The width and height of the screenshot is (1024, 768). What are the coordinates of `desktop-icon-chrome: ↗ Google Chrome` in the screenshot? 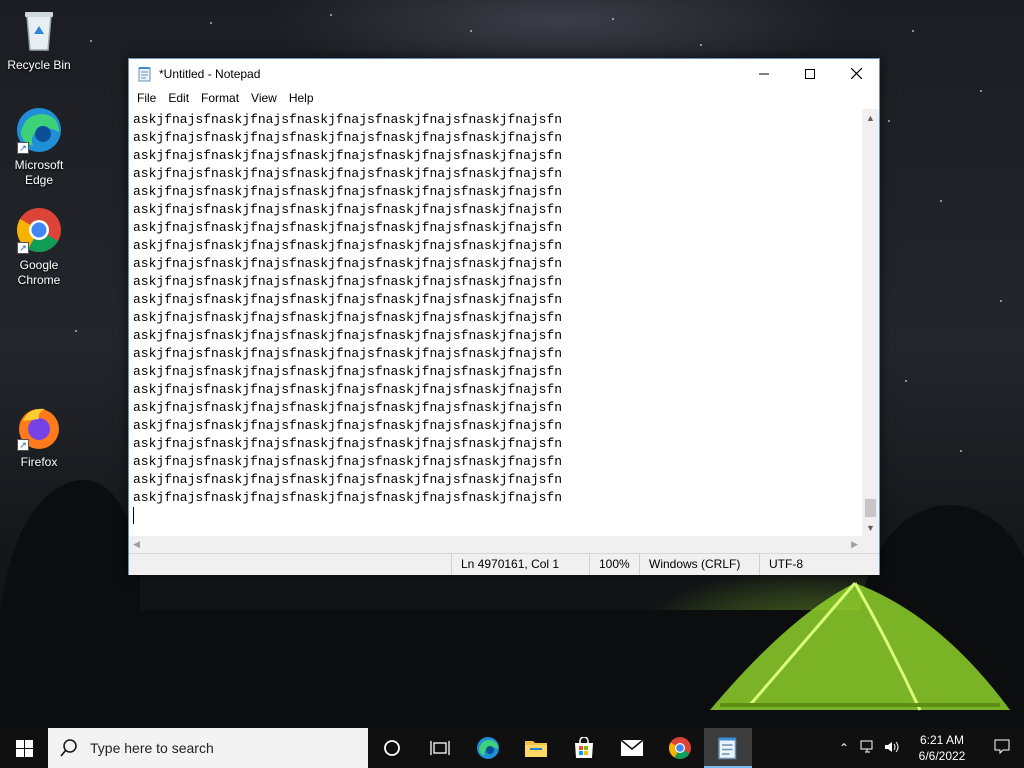 It's located at (39, 247).